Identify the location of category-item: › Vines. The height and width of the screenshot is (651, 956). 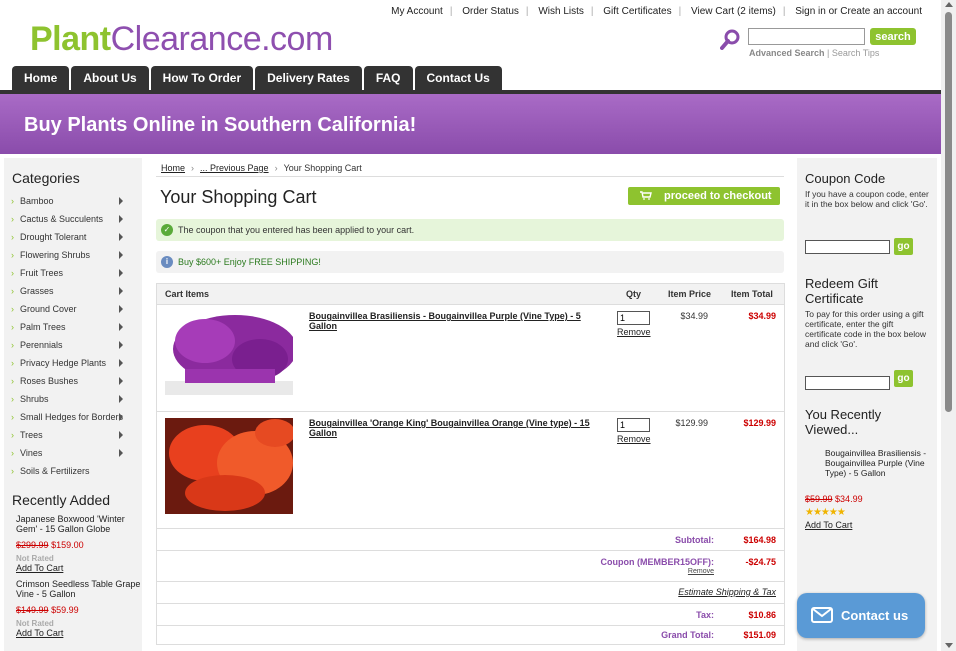
(73, 453).